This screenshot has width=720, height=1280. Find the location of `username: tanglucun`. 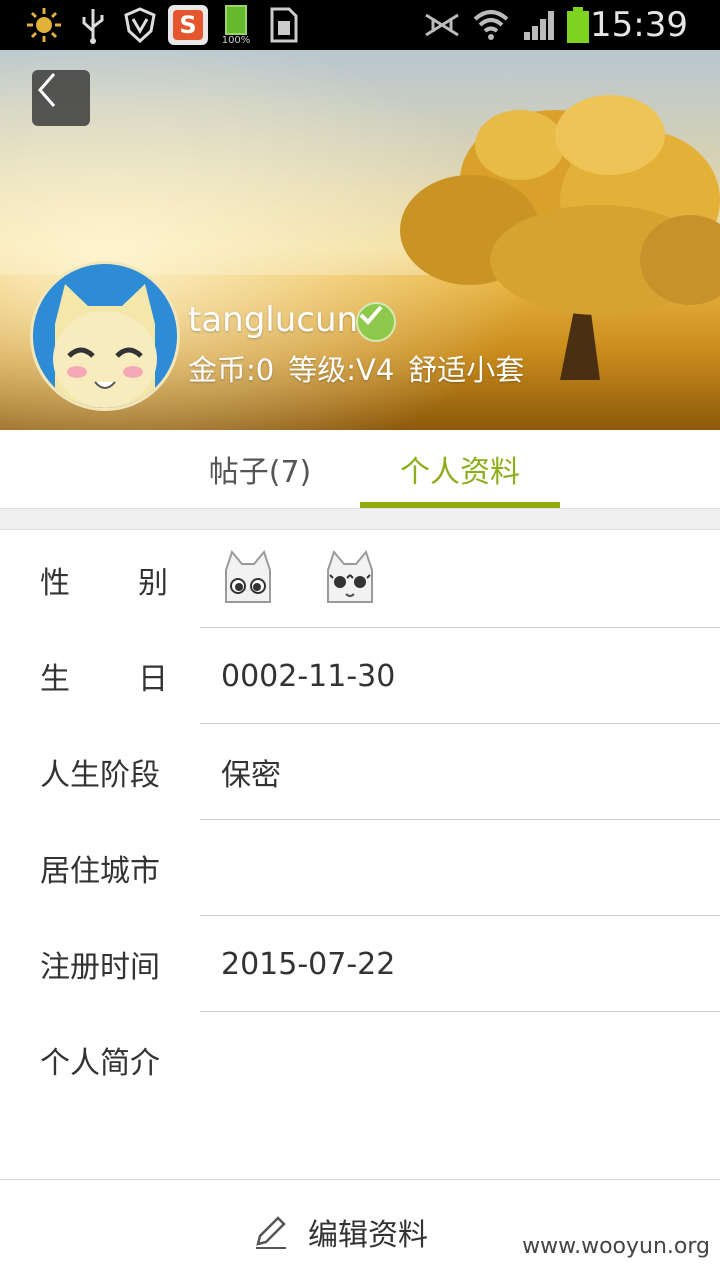

username: tanglucun is located at coordinates (273, 320).